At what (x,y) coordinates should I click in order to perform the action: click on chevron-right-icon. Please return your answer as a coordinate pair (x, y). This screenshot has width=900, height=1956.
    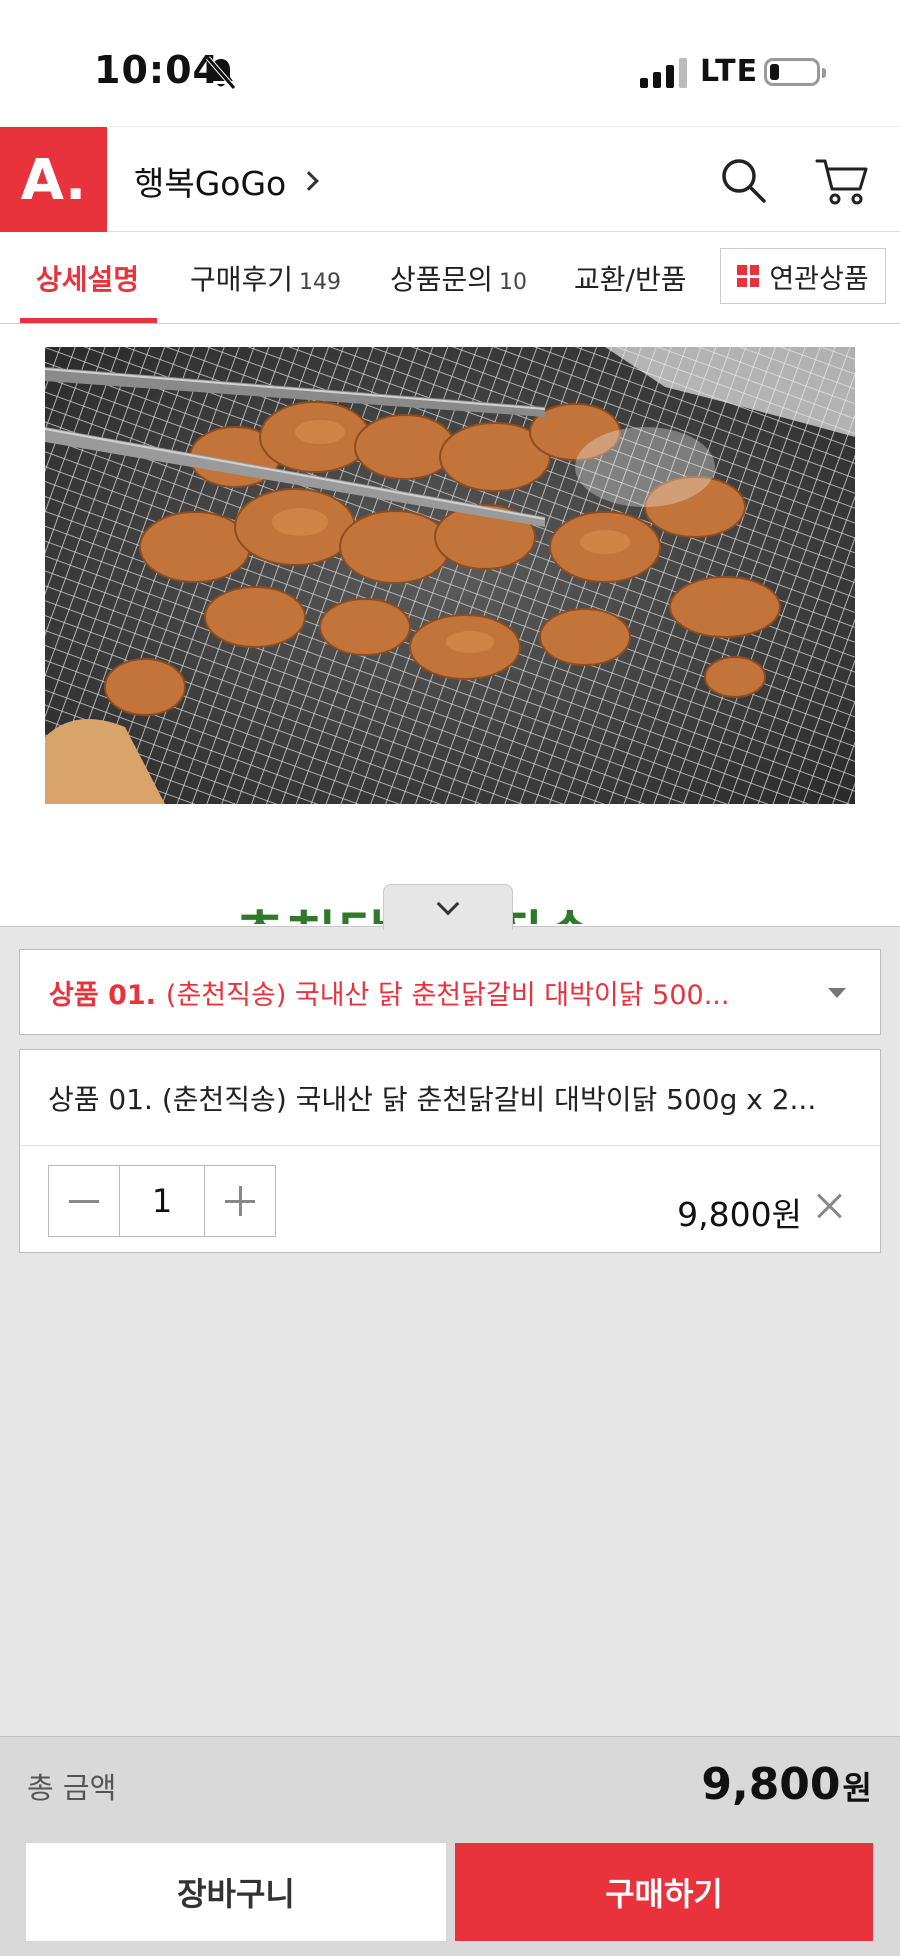
    Looking at the image, I should click on (309, 181).